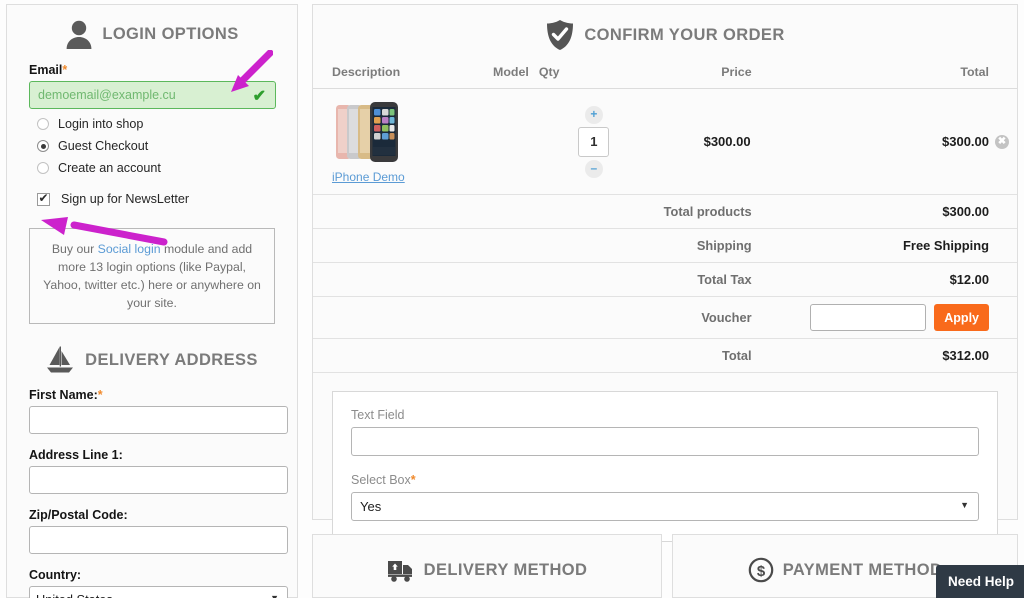  I want to click on shield-check-icon, so click(560, 35).